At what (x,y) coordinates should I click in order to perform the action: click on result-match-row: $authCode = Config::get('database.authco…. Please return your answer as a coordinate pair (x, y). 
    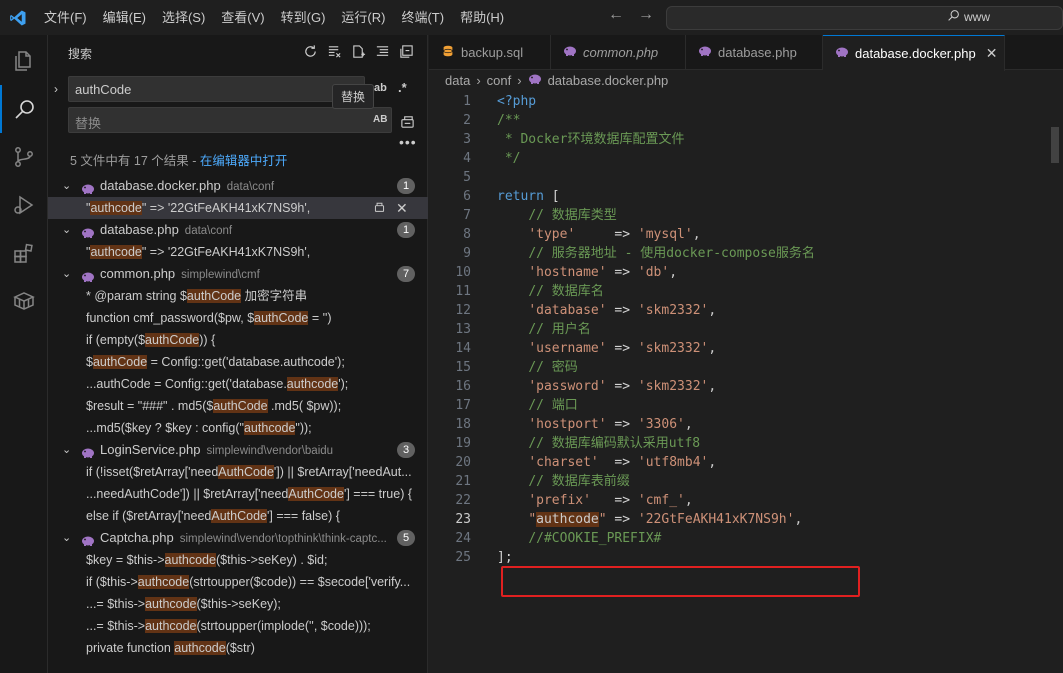
    Looking at the image, I should click on (238, 362).